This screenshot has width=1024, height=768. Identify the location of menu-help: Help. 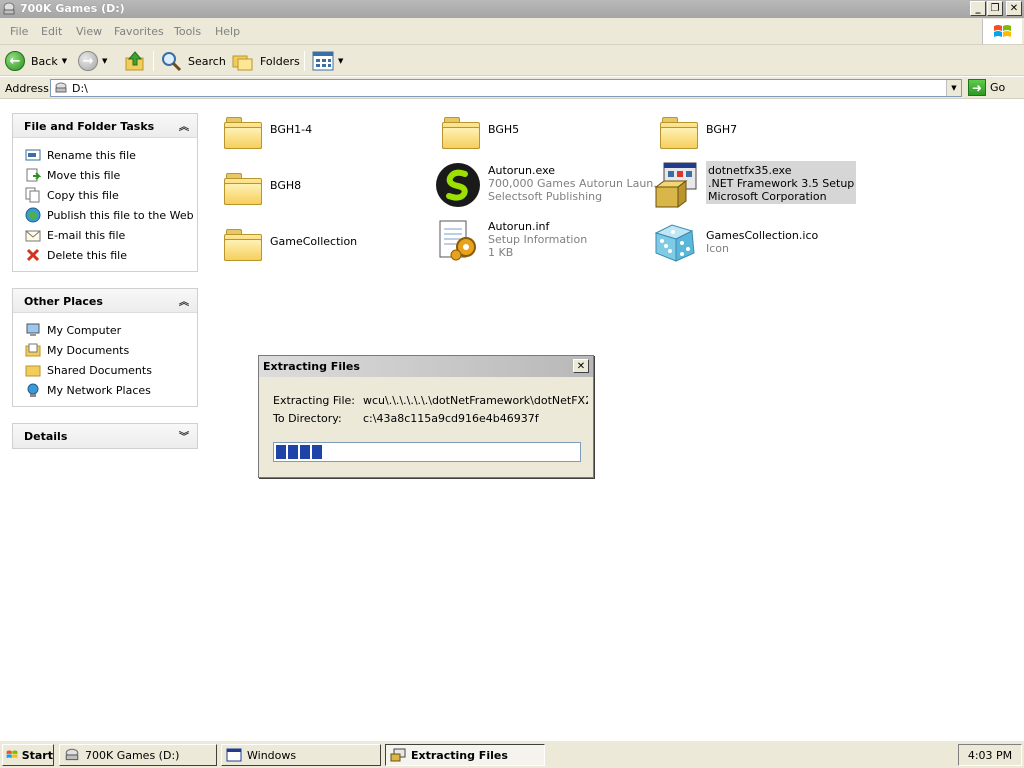
(227, 31).